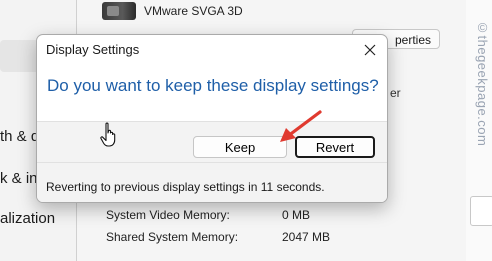 The image size is (492, 261). Describe the element at coordinates (168, 215) in the screenshot. I see `memory-label: System Video Memory:` at that location.